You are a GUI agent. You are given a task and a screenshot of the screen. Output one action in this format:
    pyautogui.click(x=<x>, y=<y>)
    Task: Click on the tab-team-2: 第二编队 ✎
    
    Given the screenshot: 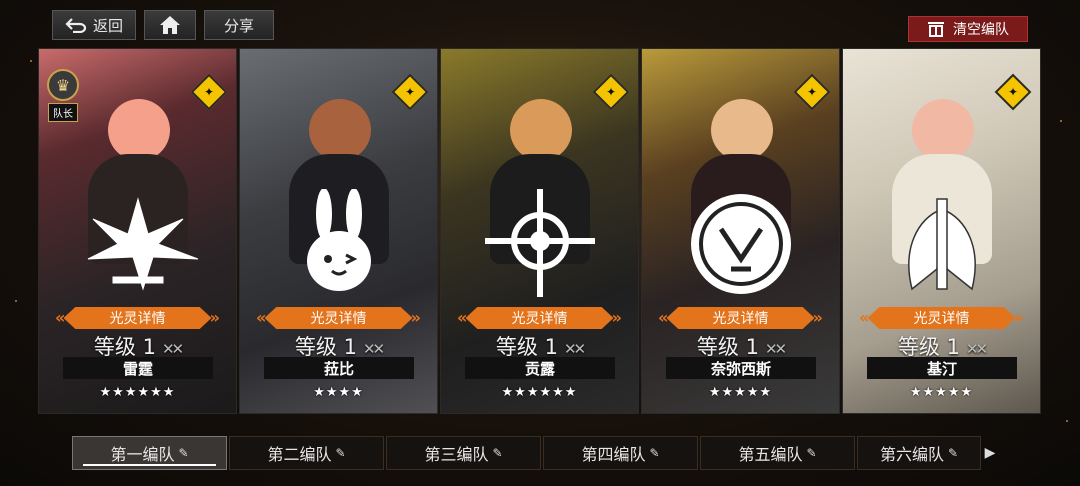 What is the action you would take?
    pyautogui.click(x=306, y=453)
    